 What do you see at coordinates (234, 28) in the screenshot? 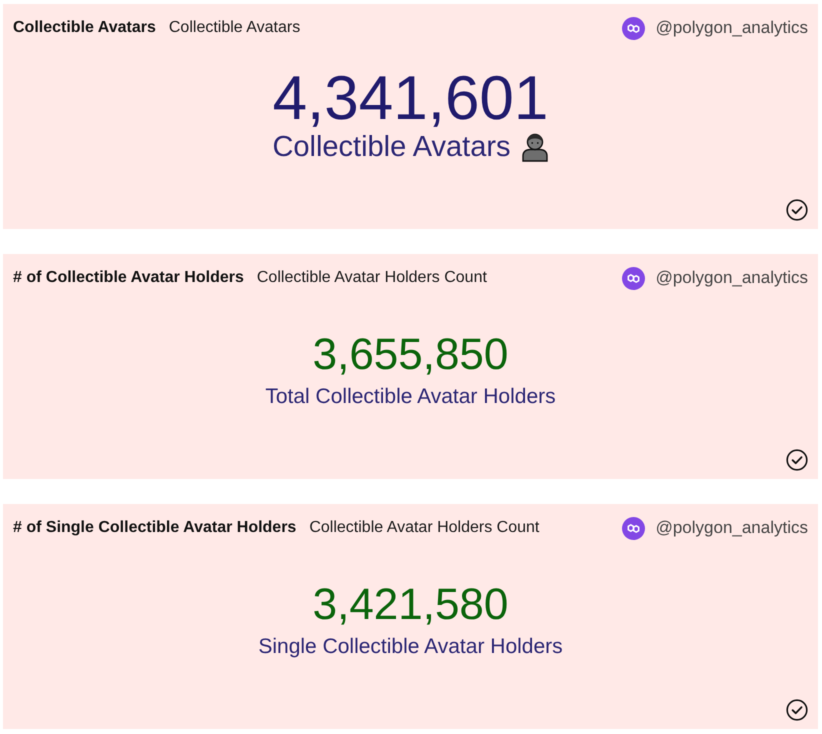
I see `panel-subtitle: Collectible Avatars` at bounding box center [234, 28].